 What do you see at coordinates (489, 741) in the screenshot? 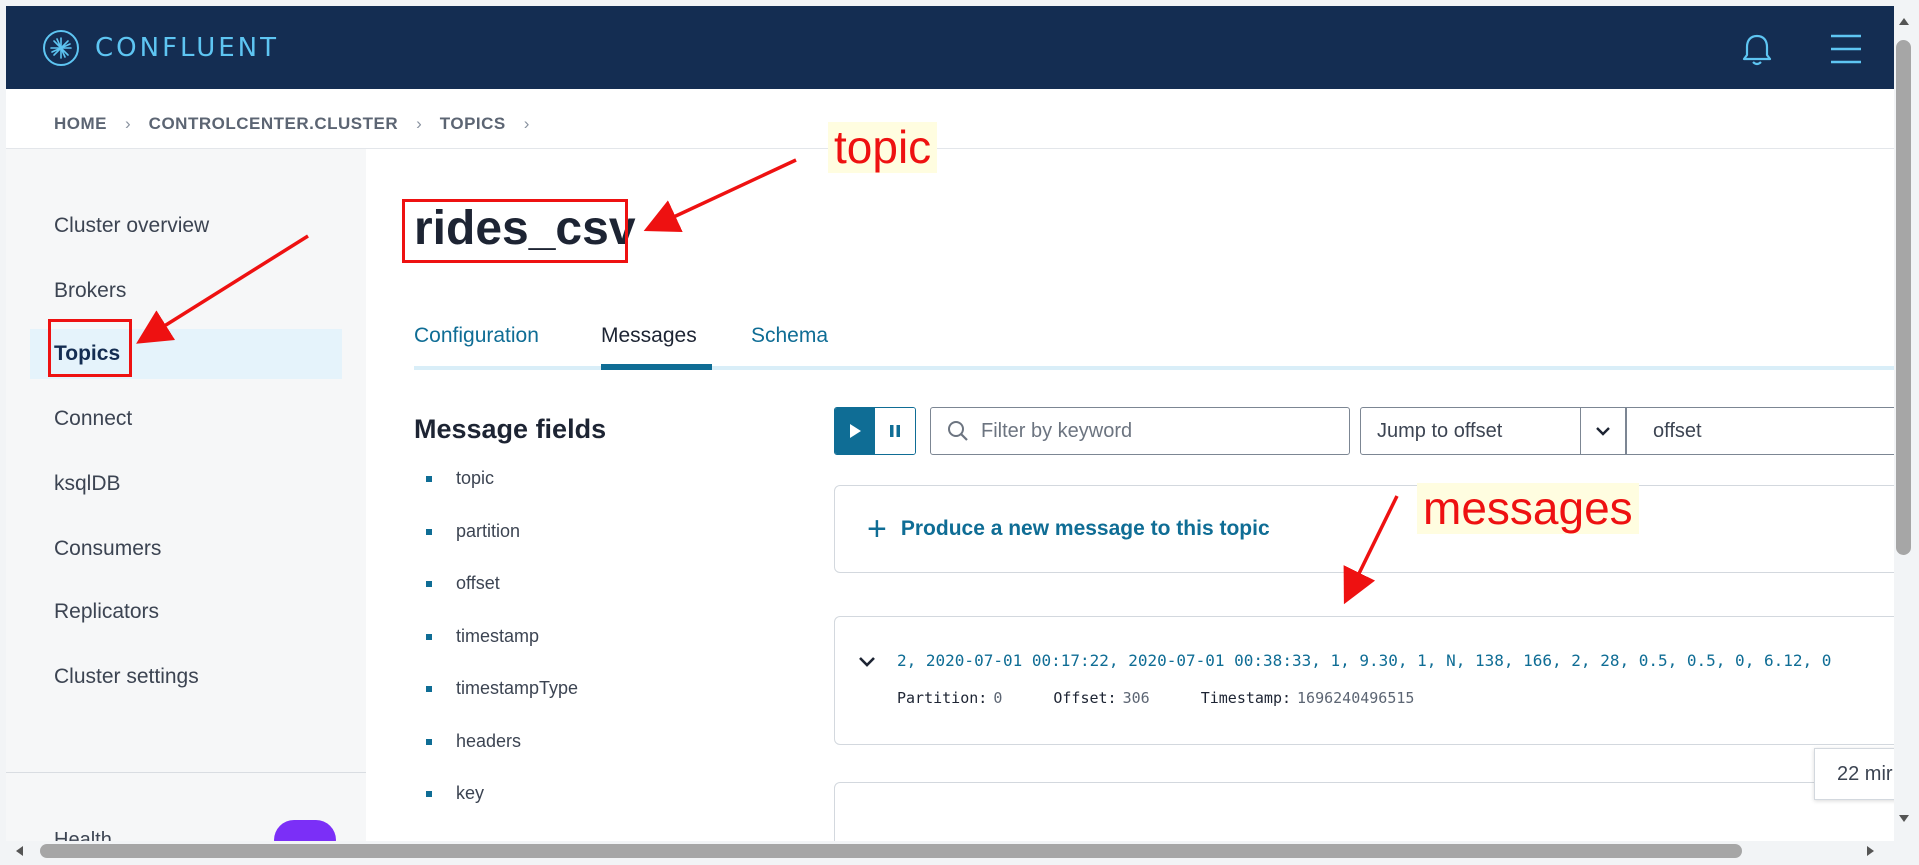
I see `field-label: headers` at bounding box center [489, 741].